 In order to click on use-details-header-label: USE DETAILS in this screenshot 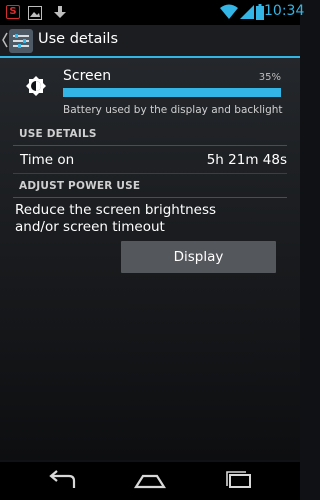, I will do `click(58, 134)`.